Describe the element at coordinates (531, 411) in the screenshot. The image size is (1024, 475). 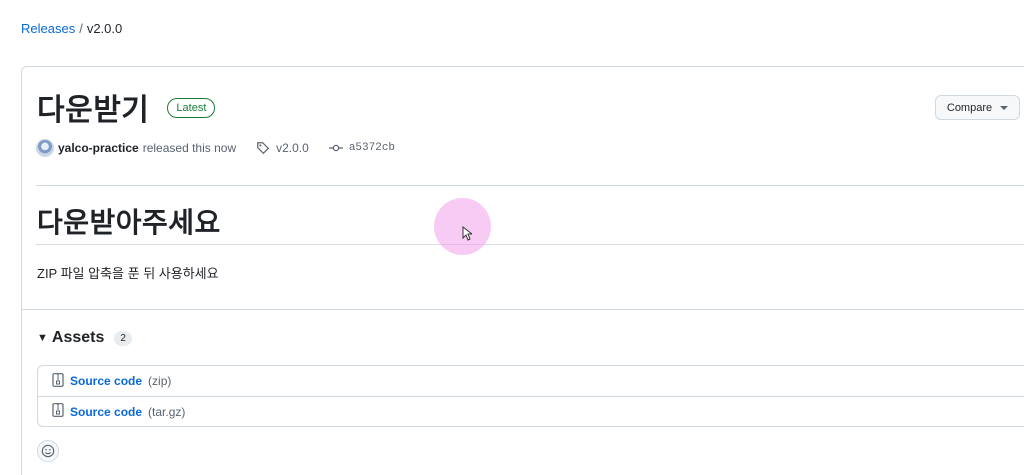
I see `asset-item: Source code (tar.gz)` at that location.